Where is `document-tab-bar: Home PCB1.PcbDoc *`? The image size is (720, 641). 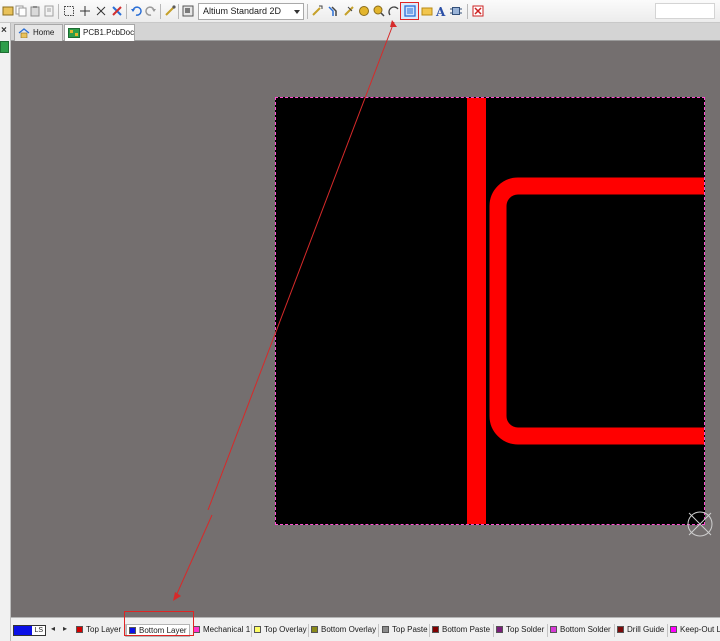 document-tab-bar: Home PCB1.PcbDoc * is located at coordinates (365, 38).